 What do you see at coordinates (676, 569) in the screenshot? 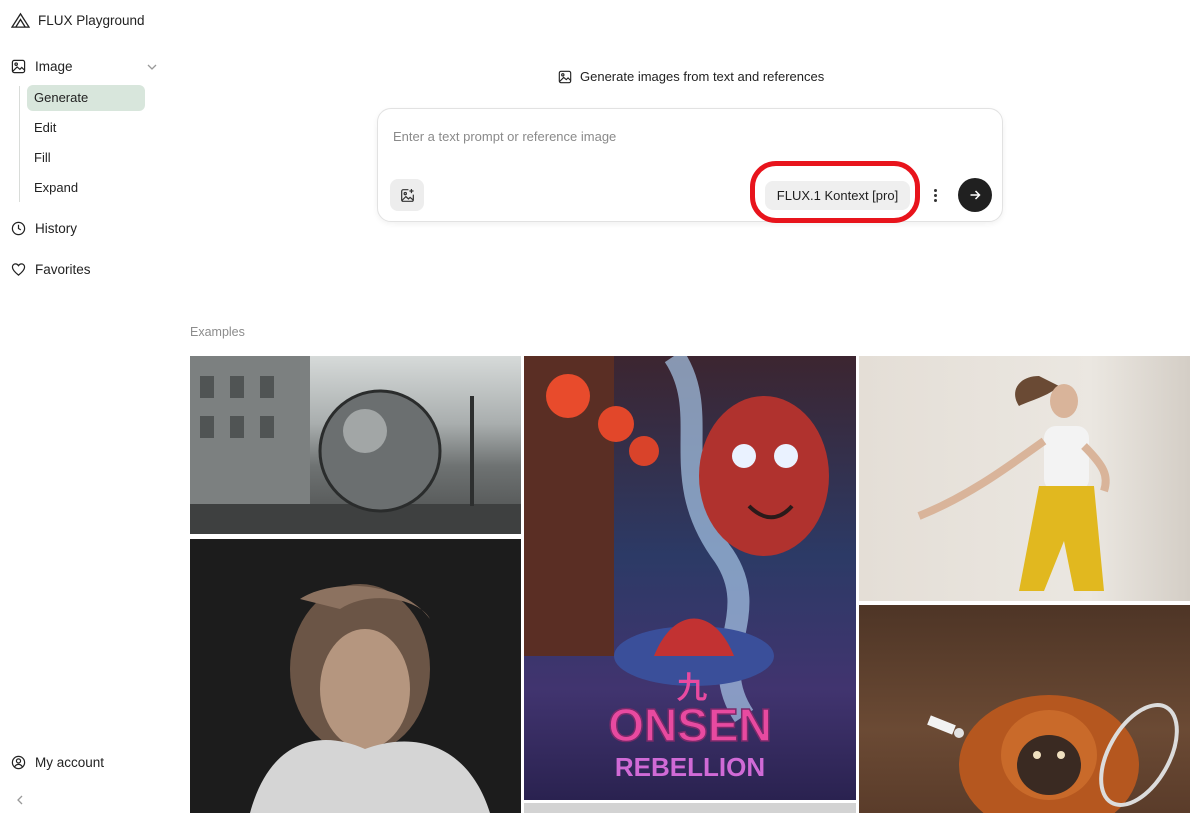
I see `poster-graphic: ONSEN REBELLION 九` at bounding box center [676, 569].